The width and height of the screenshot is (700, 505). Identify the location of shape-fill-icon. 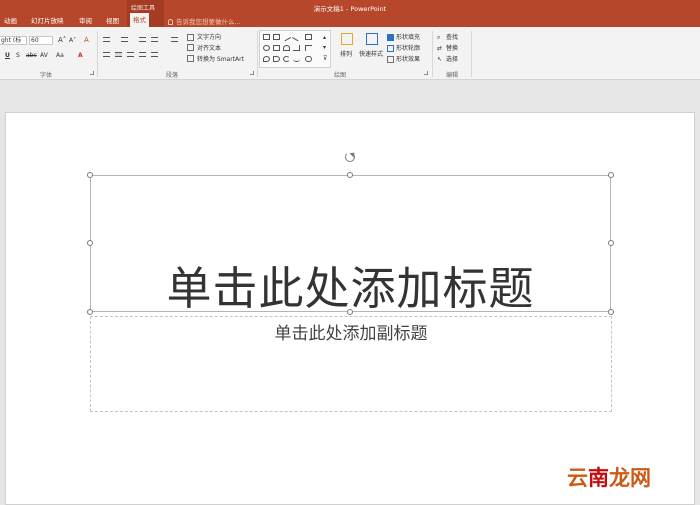
(390, 37).